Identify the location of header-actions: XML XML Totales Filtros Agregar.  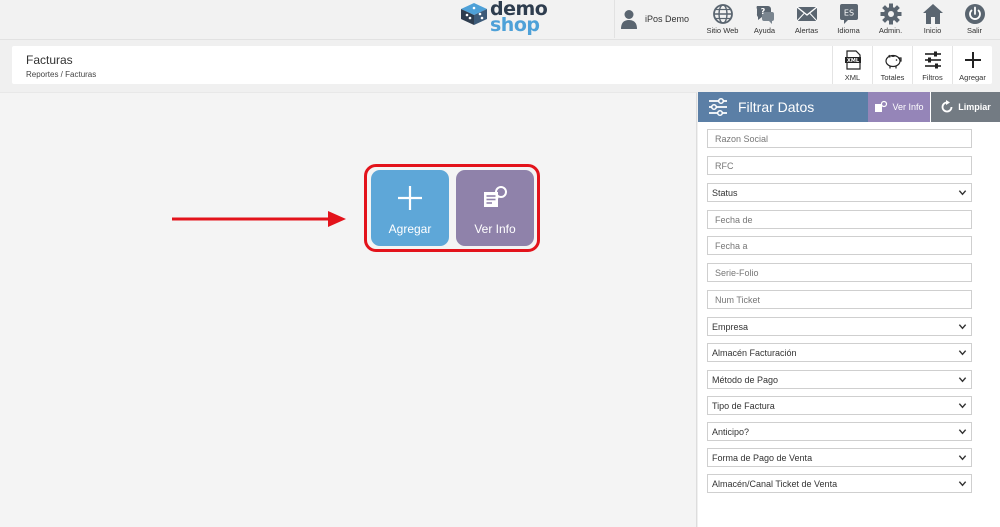
(912, 65).